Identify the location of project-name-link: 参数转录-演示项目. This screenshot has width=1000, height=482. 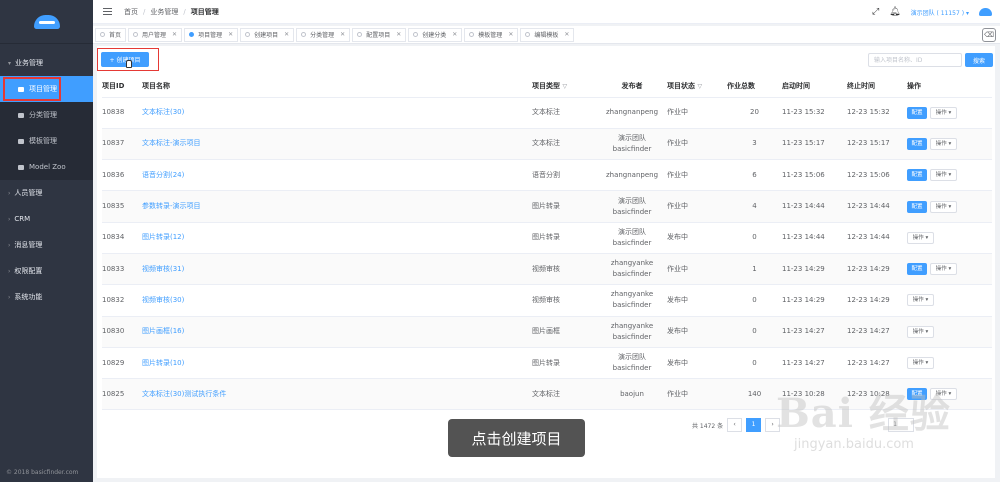
(337, 206).